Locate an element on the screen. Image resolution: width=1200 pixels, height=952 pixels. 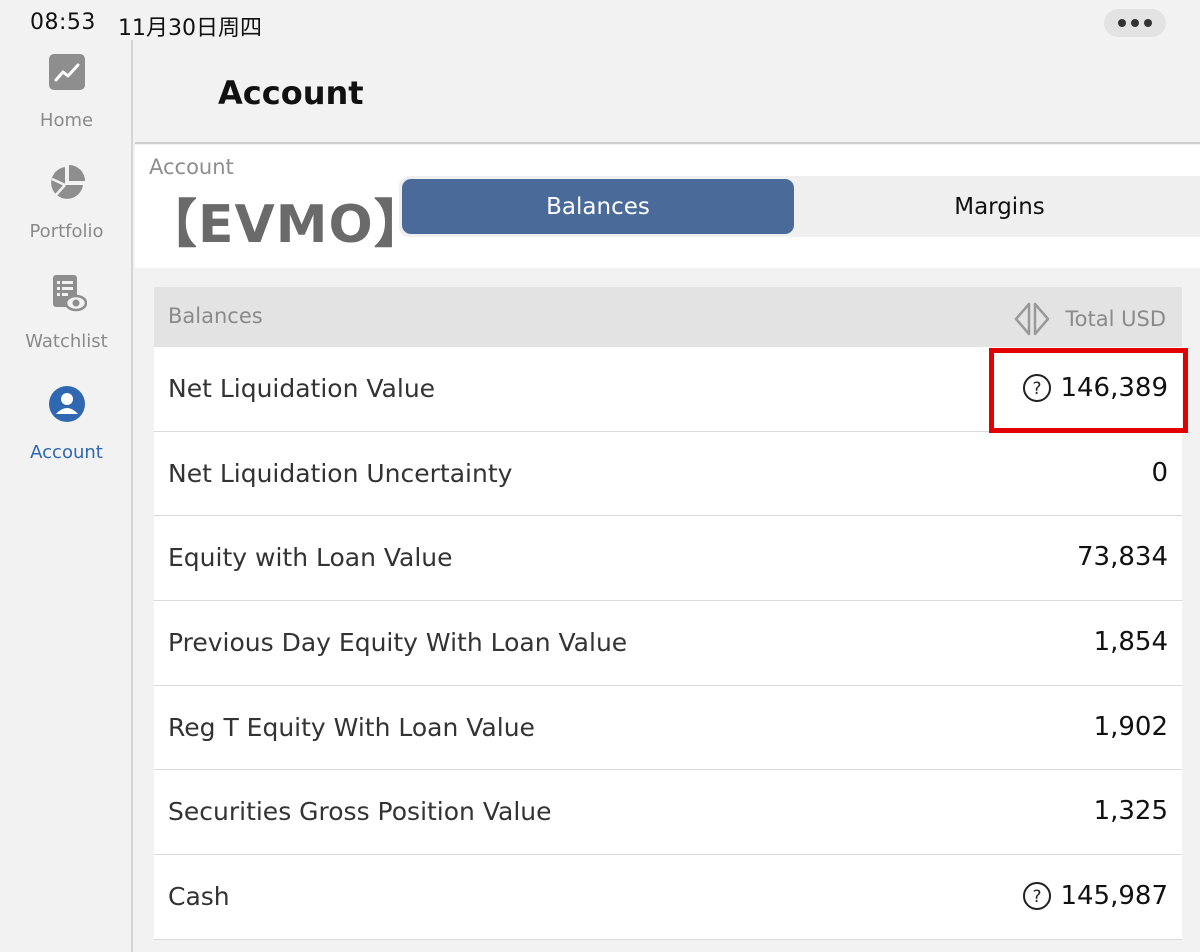
row-value: 1,325 is located at coordinates (1131, 811).